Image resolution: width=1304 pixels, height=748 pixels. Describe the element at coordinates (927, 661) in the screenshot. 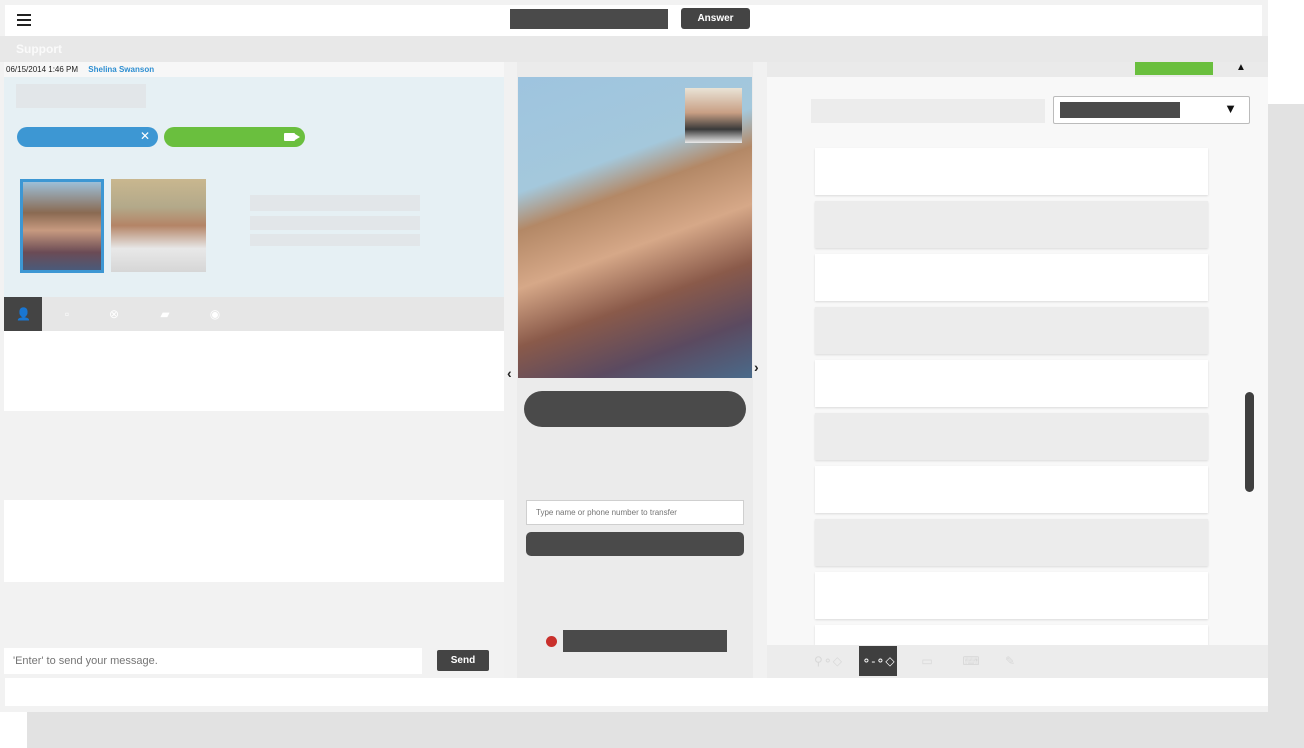

I see `window-icon: ▭` at that location.